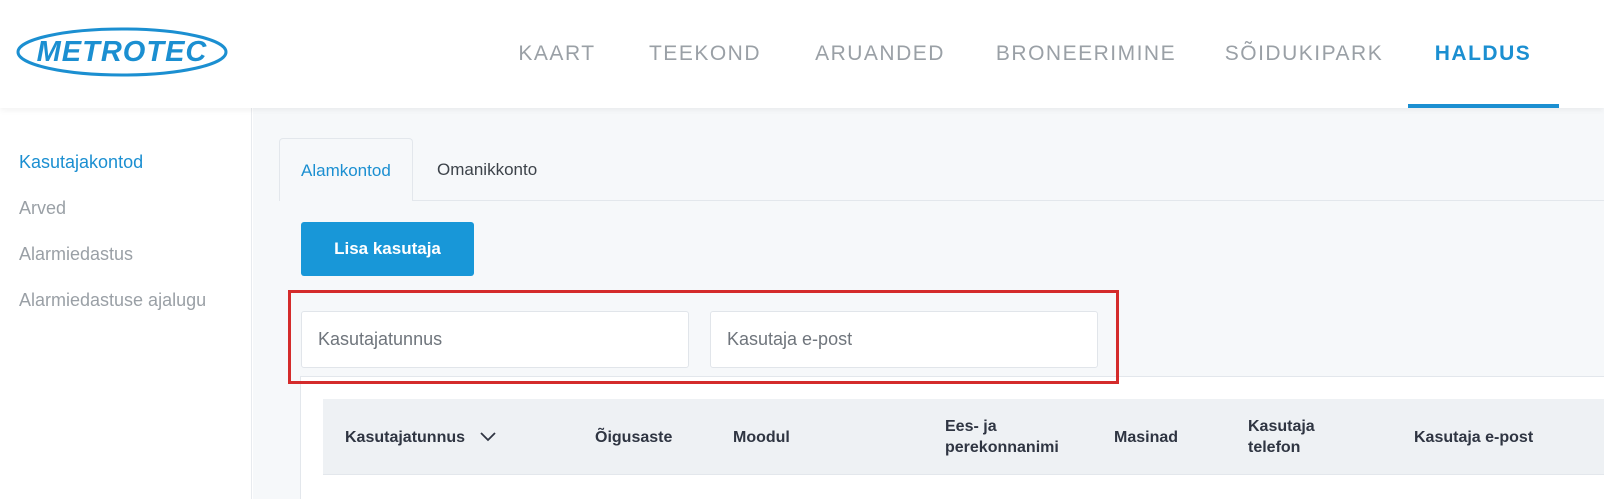  I want to click on column-header-kasutaja-e-post: Kasutaja e-post, so click(1473, 437).